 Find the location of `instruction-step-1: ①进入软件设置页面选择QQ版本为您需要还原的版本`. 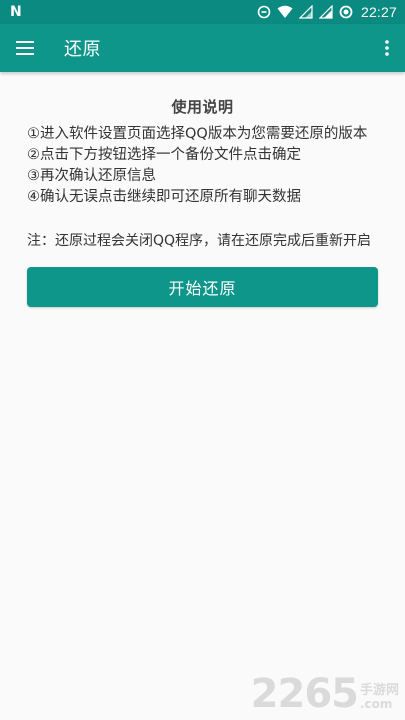

instruction-step-1: ①进入软件设置页面选择QQ版本为您需要还原的版本 is located at coordinates (197, 134).